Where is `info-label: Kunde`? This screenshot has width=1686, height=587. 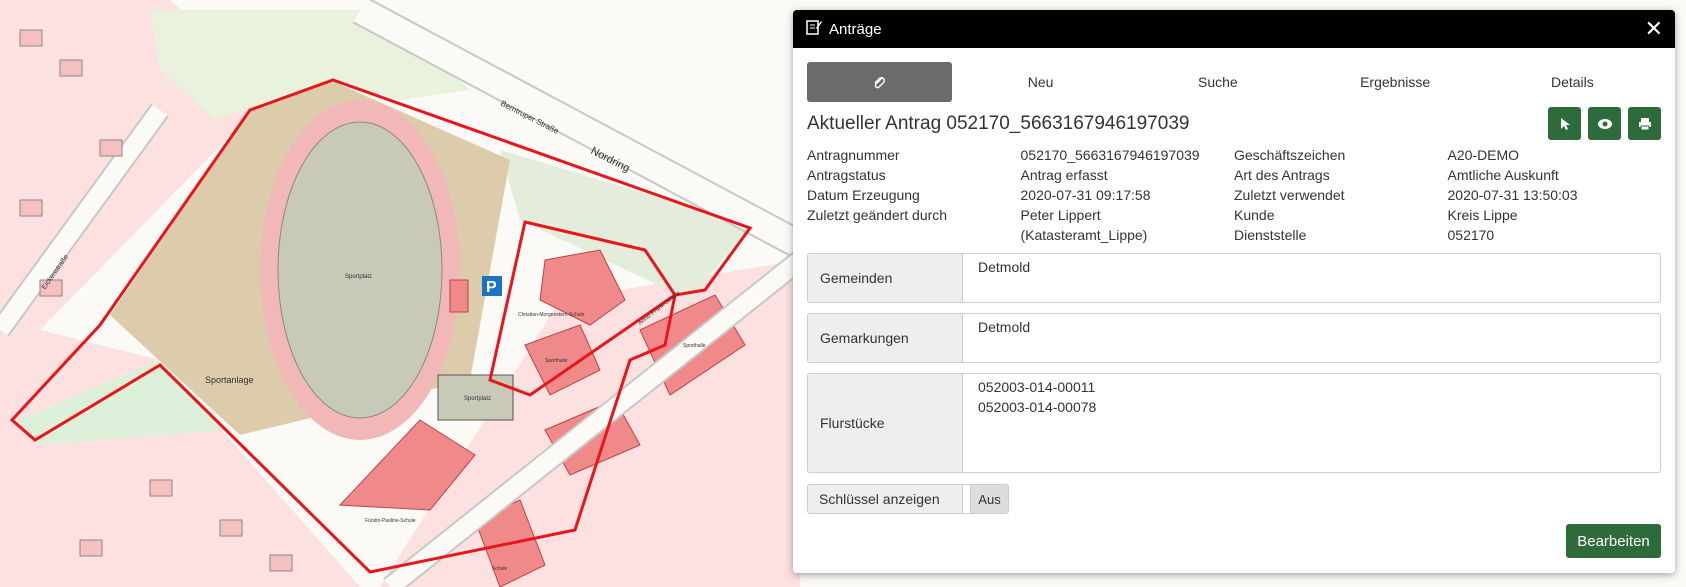 info-label: Kunde is located at coordinates (1254, 215).